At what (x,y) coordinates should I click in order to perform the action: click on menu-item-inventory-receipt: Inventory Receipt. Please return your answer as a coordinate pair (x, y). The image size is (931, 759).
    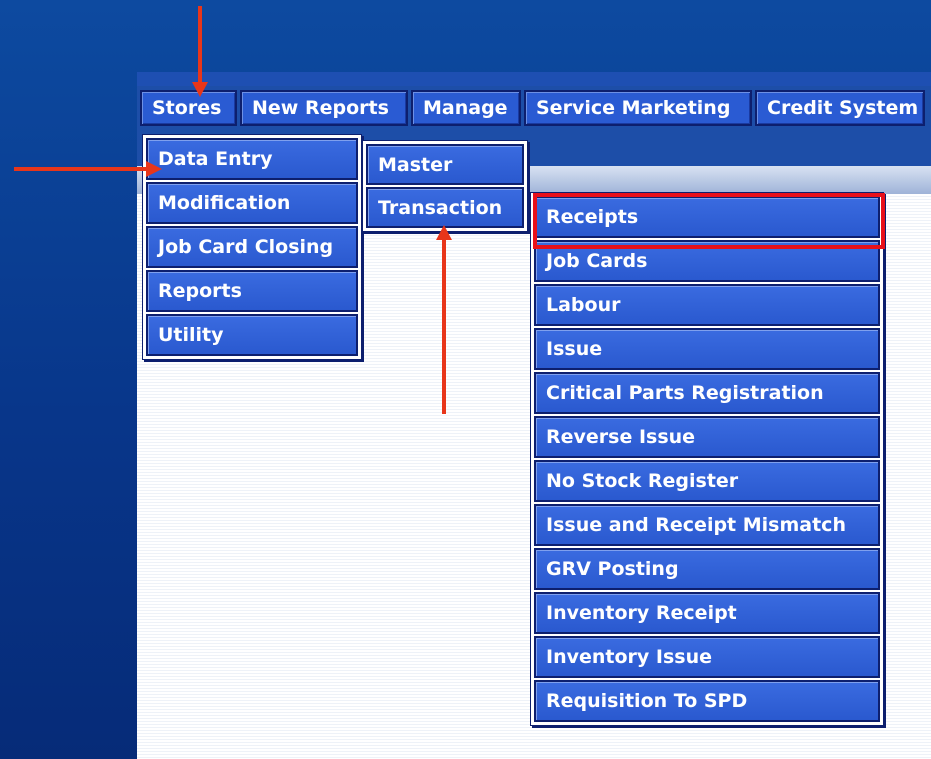
    Looking at the image, I should click on (707, 613).